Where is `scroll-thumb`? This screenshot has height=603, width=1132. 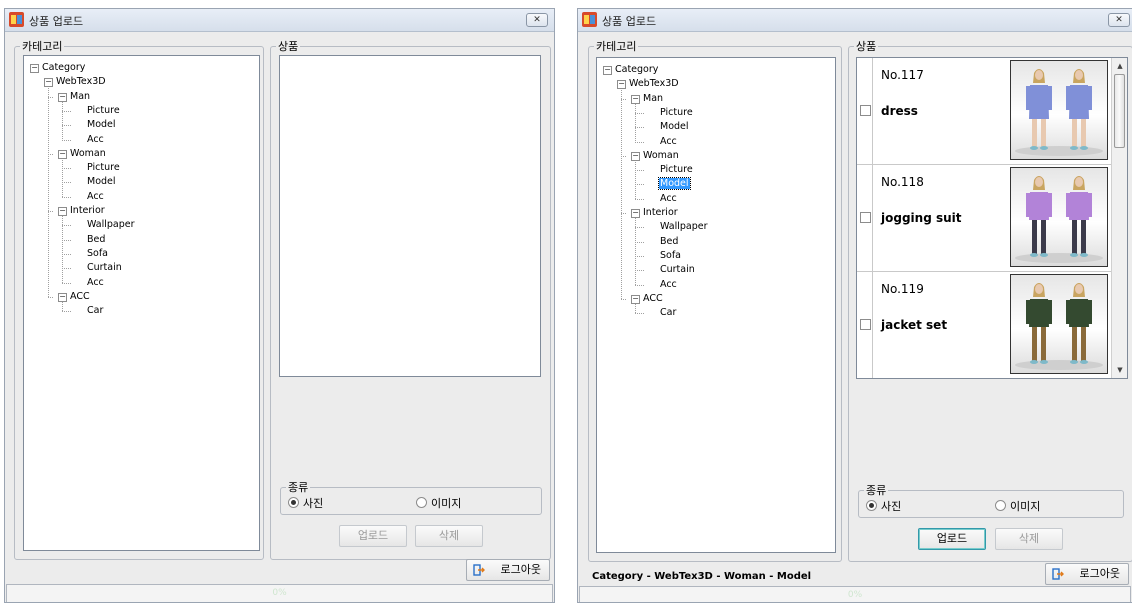
scroll-thumb is located at coordinates (1119, 111).